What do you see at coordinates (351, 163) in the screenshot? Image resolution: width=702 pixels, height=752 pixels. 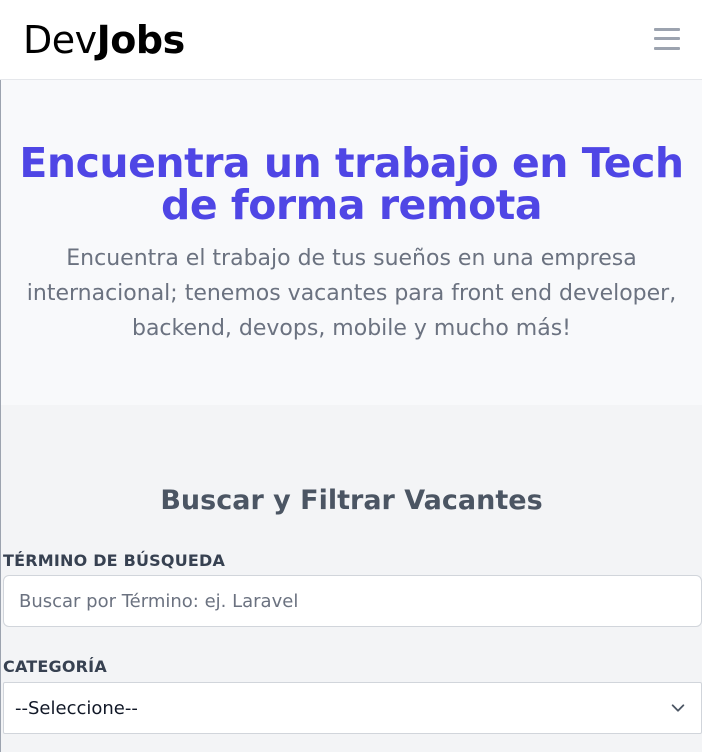 I see `hero-title-line1: Encuentra un trabajo en Tech` at bounding box center [351, 163].